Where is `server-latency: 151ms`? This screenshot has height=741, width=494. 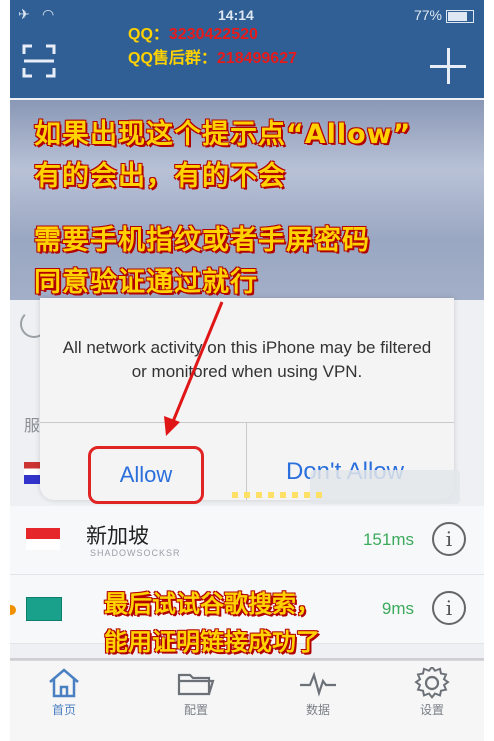
server-latency: 151ms is located at coordinates (388, 539).